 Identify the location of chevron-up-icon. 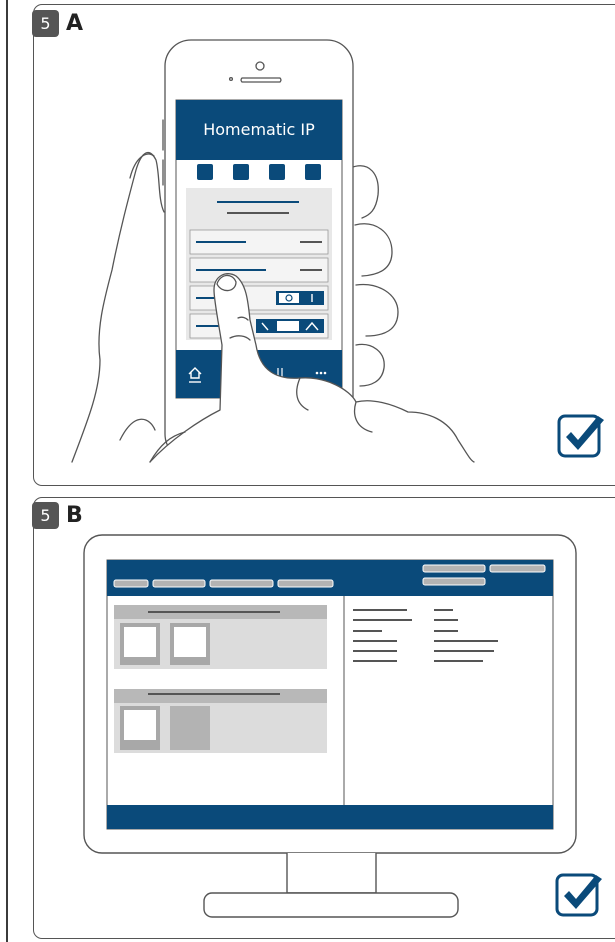
(290, 326).